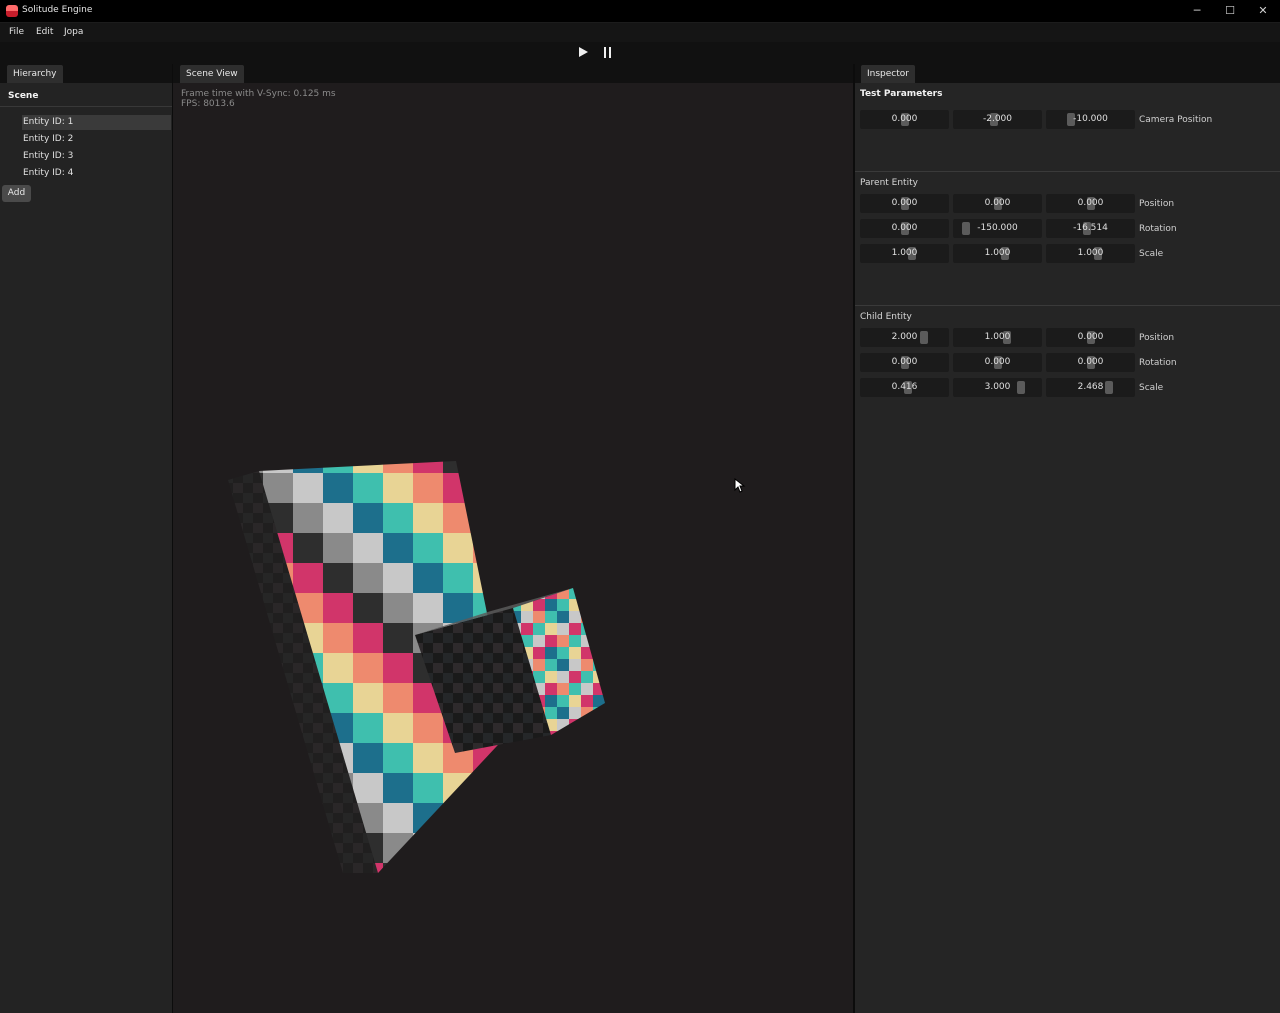 The image size is (1280, 1013). I want to click on child-scale-label: Scale, so click(1151, 388).